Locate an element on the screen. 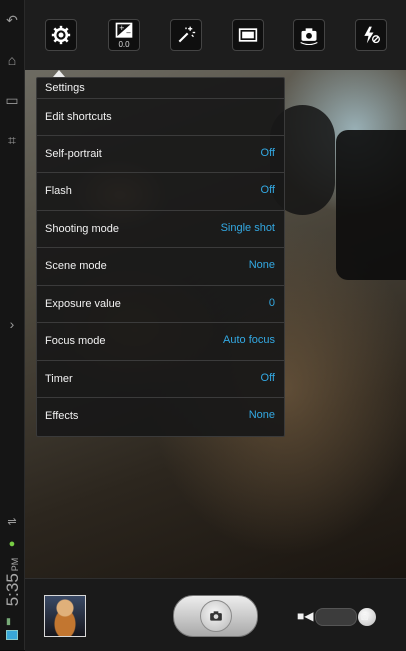 This screenshot has width=406, height=651. menu-item-effects: Effects None is located at coordinates (160, 416).